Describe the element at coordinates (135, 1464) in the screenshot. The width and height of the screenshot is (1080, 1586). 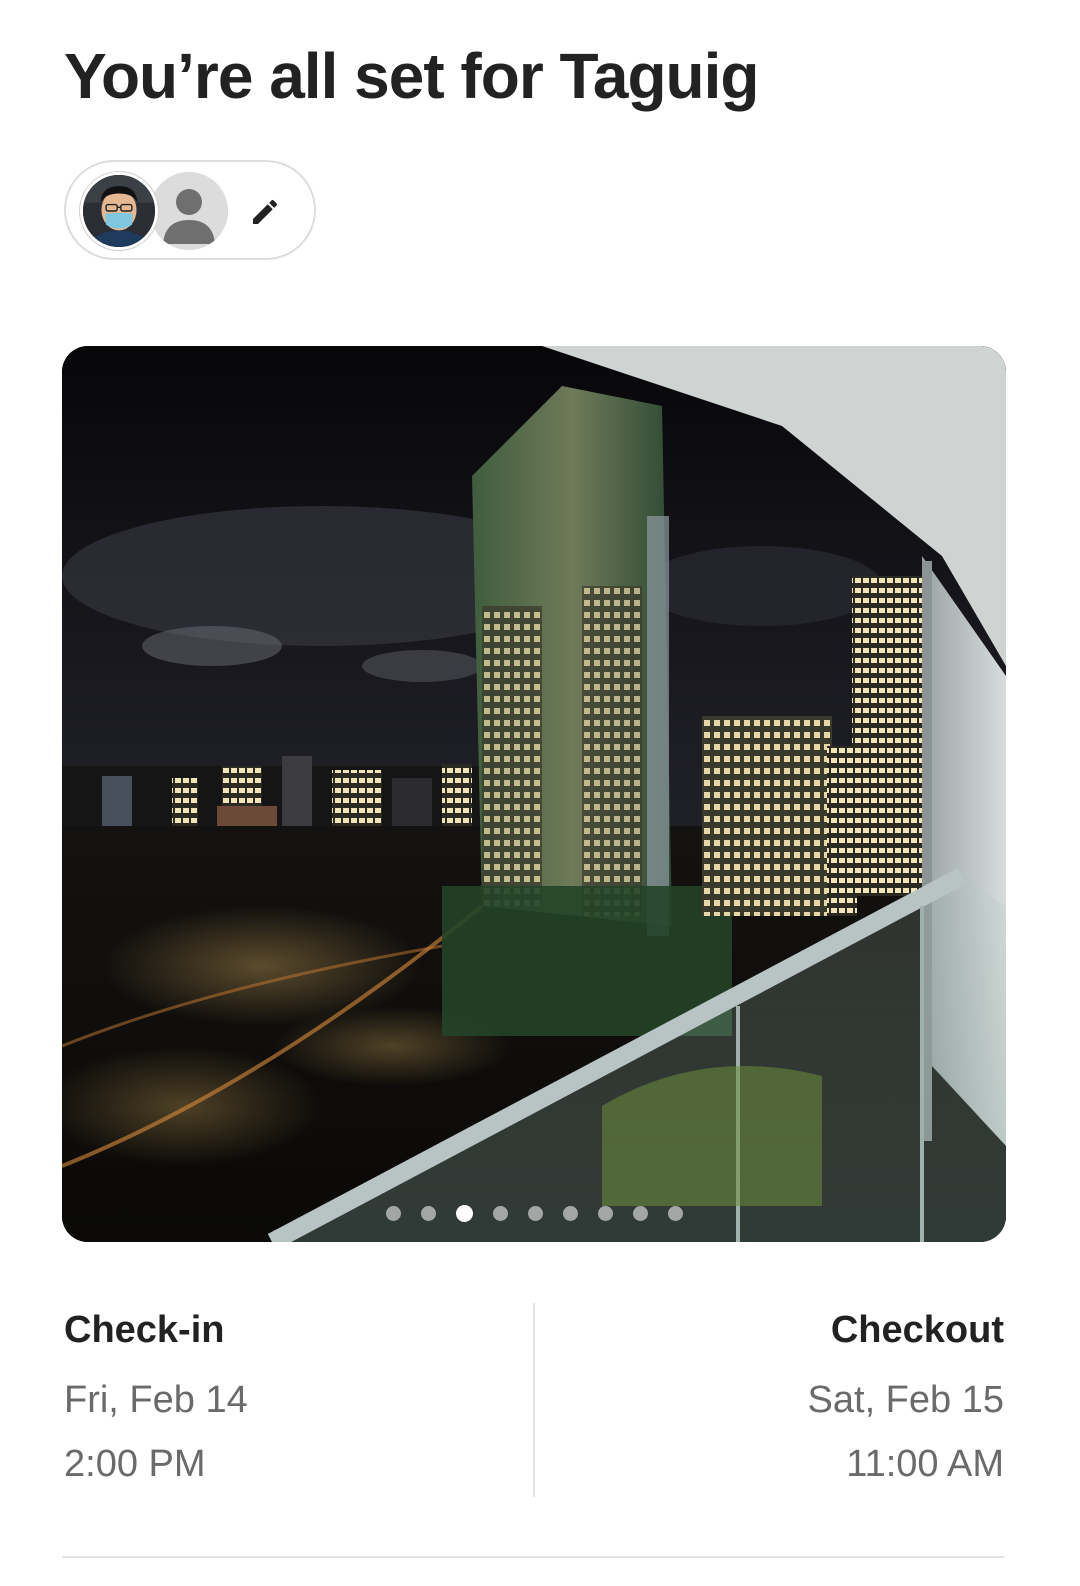
I see `checkin-time: 2:00 PM` at that location.